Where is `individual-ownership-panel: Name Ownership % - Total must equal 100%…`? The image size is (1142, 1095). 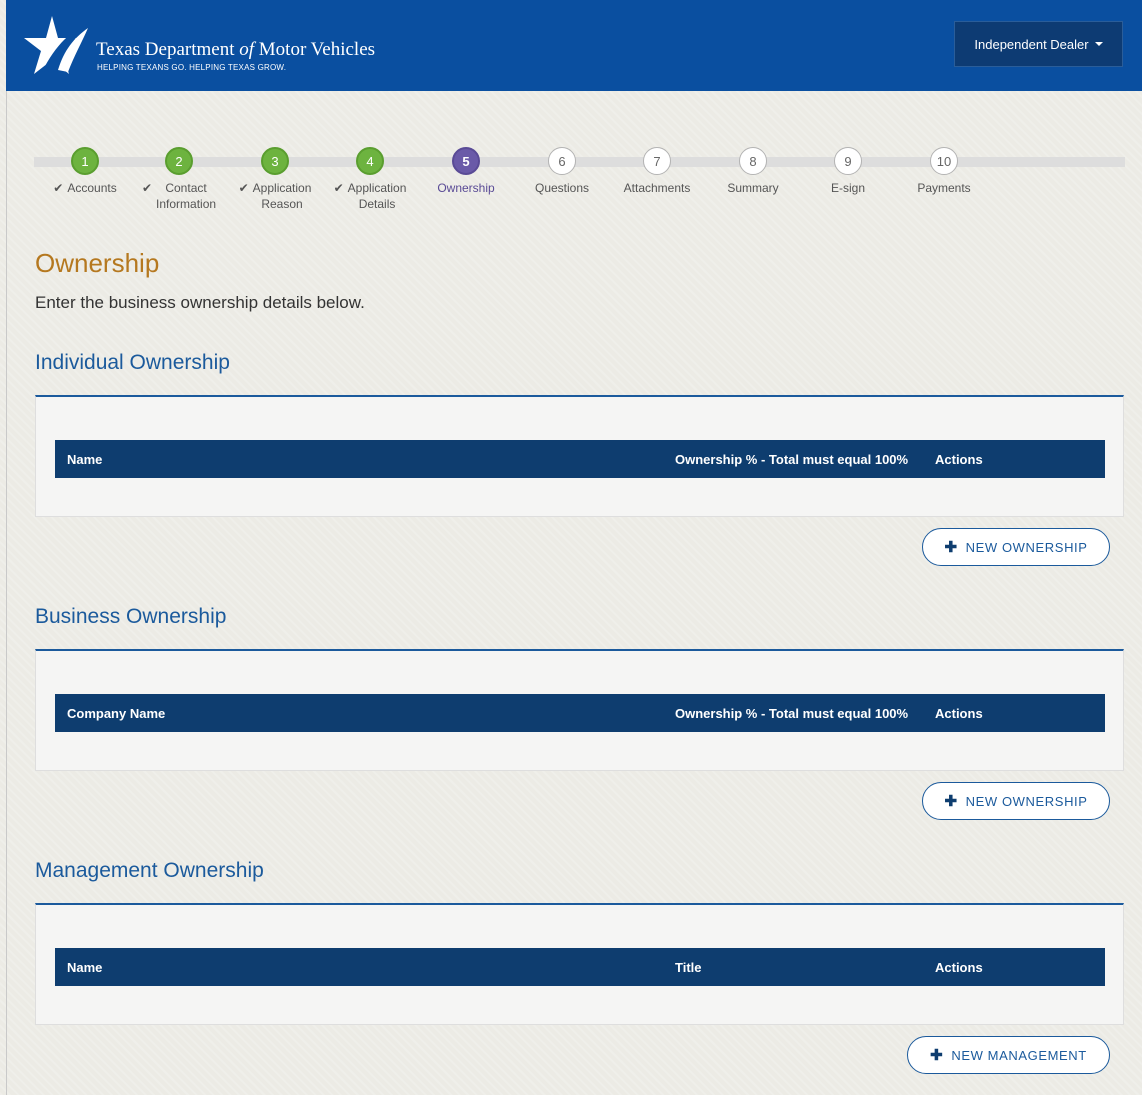 individual-ownership-panel: Name Ownership % - Total must equal 100%… is located at coordinates (579, 456).